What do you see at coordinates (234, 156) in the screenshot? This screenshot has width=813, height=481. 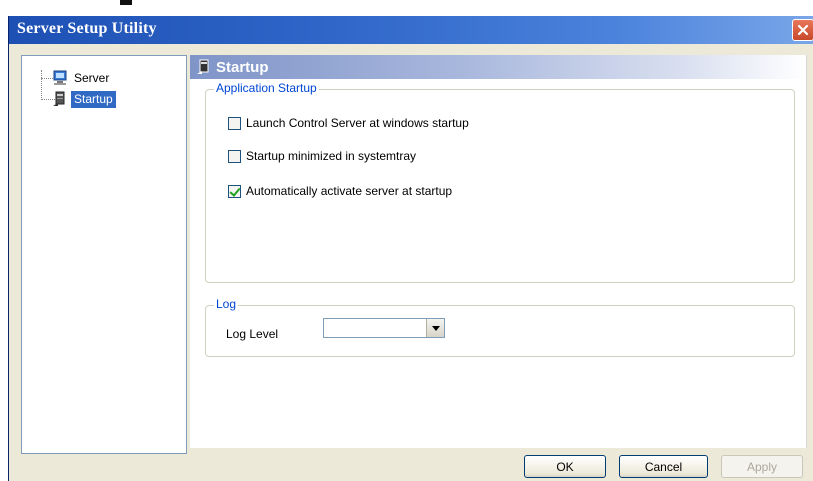 I see `startup-minimized-checkbox` at bounding box center [234, 156].